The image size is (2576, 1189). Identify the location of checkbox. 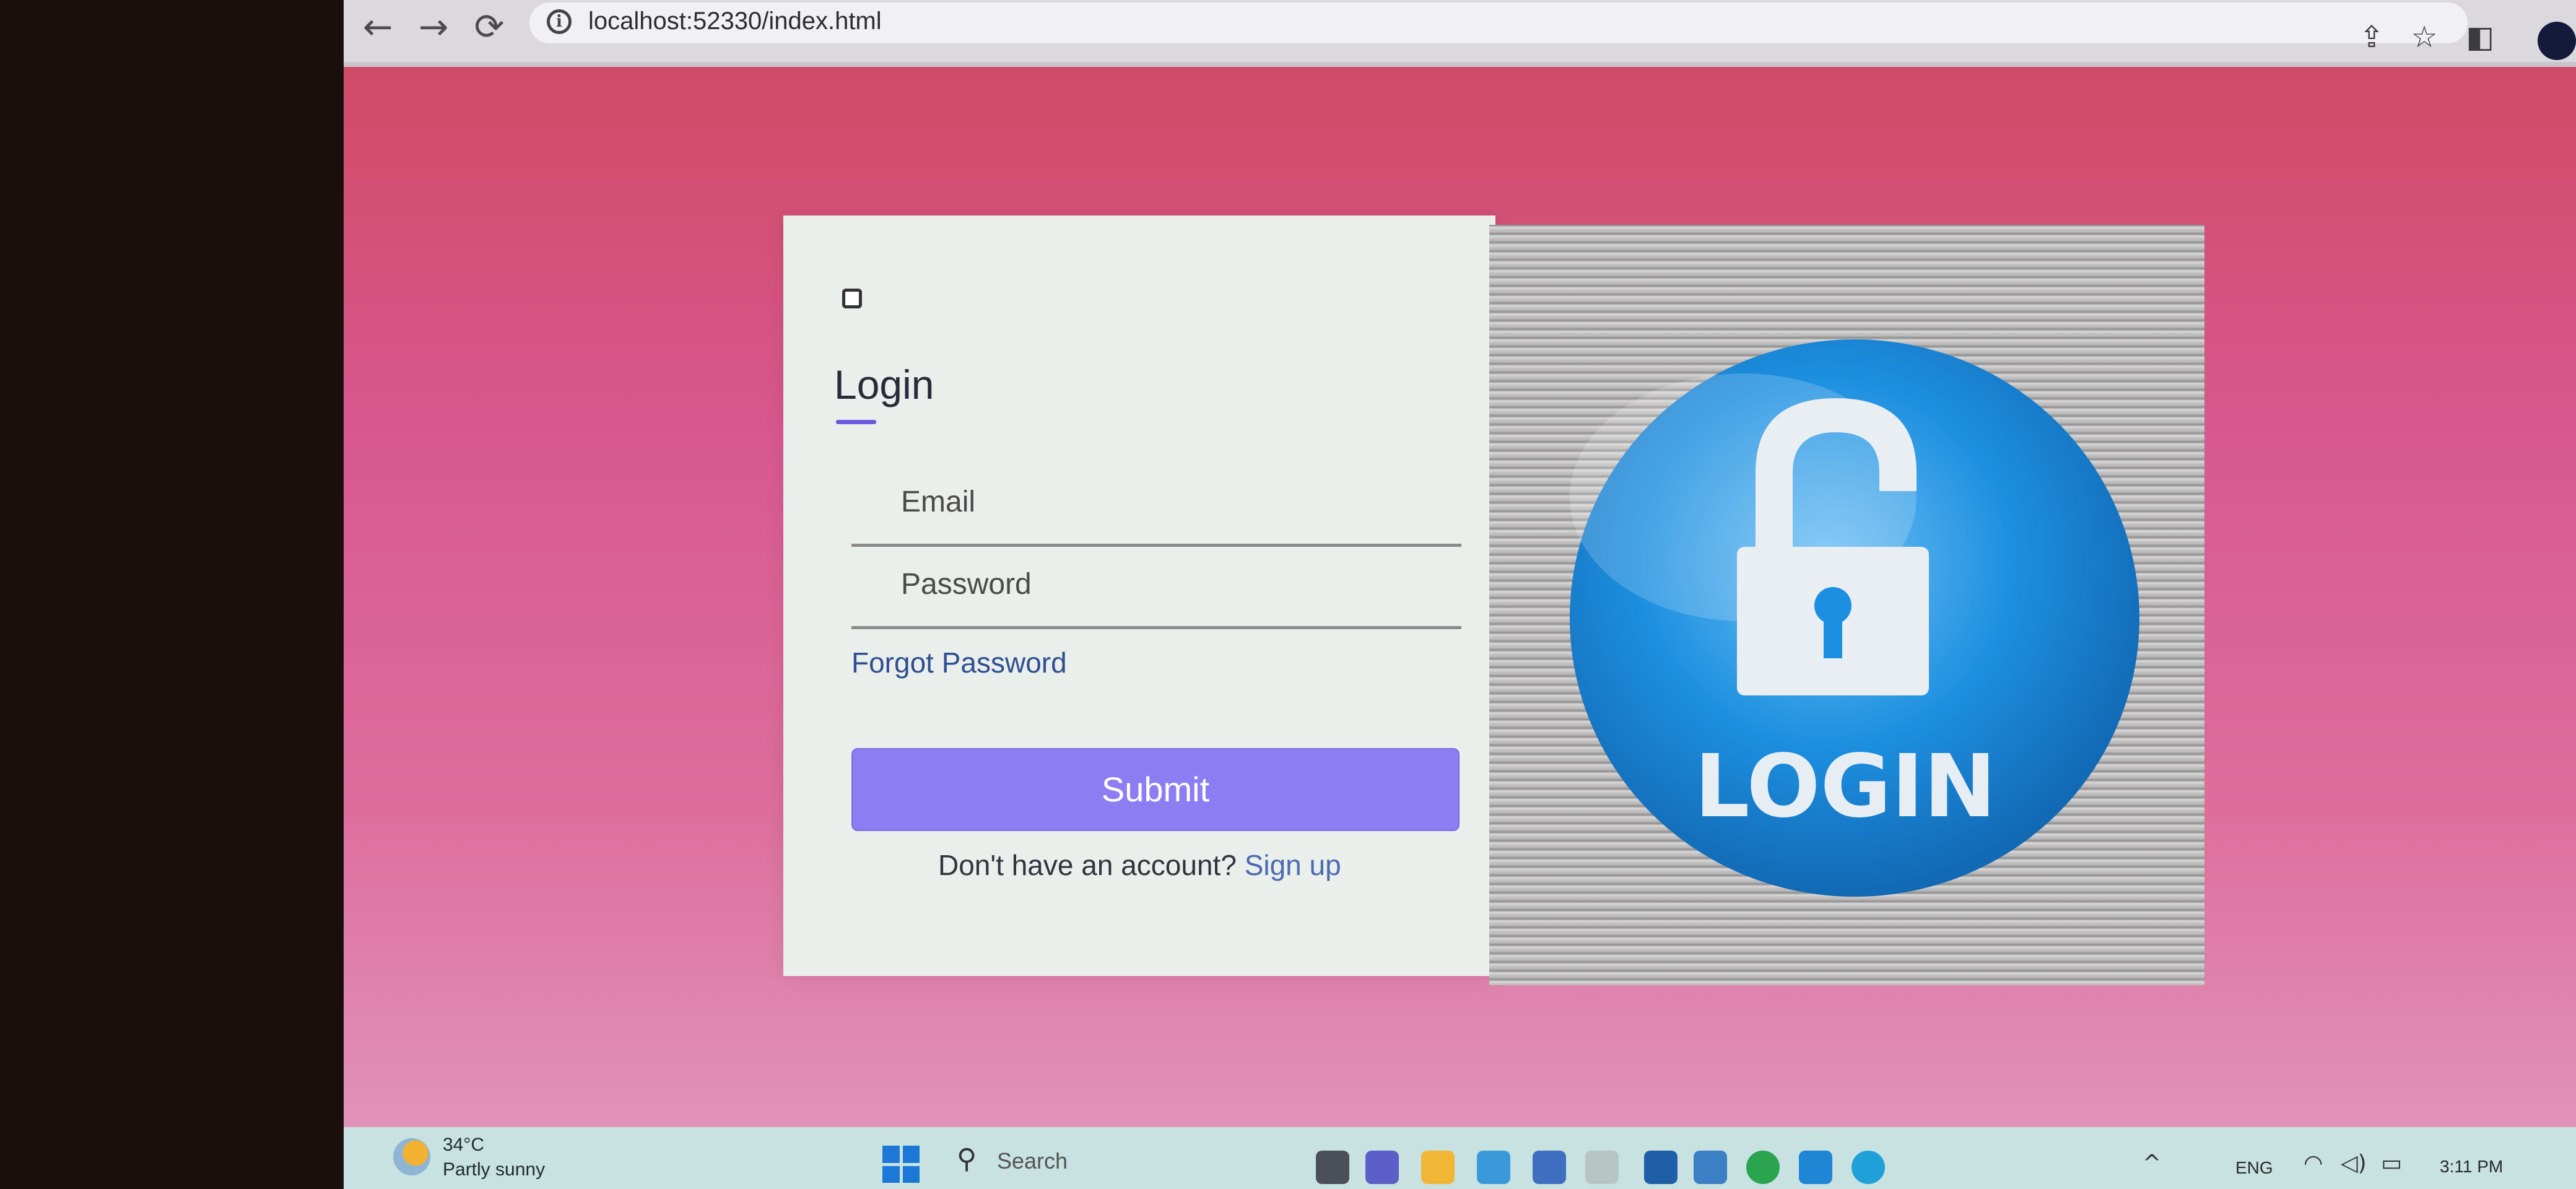
(852, 298).